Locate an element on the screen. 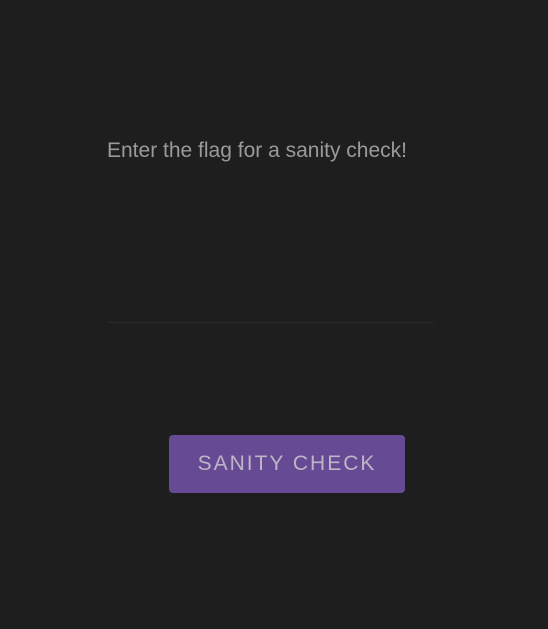 The image size is (548, 629). flag-input is located at coordinates (271, 301).